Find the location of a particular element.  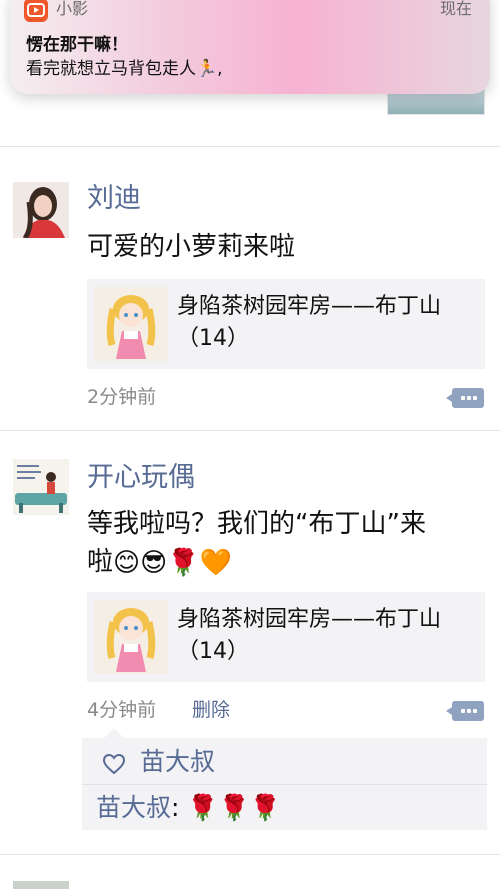

heart-icon is located at coordinates (114, 764).